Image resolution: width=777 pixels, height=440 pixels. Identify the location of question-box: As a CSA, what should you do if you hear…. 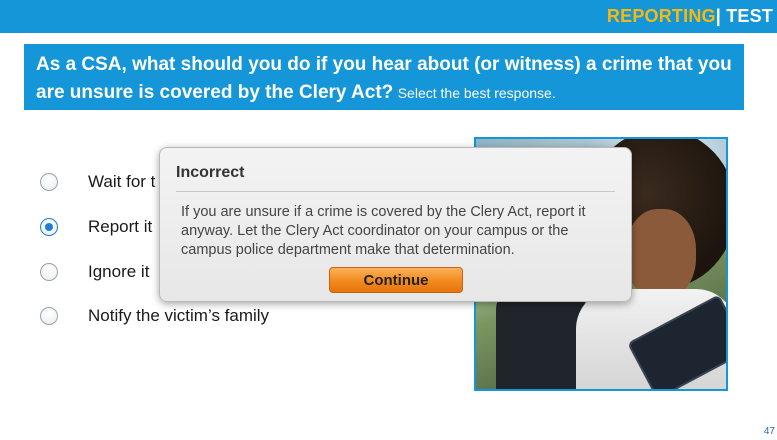
(384, 77).